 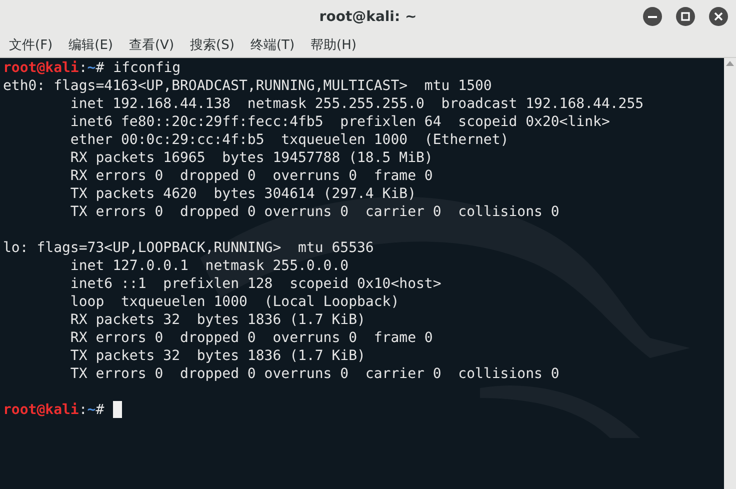 I want to click on minimize-button, so click(x=652, y=16).